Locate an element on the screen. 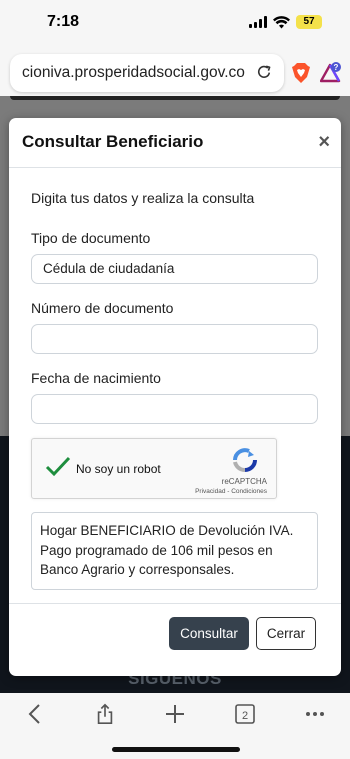  status-icons: 57 is located at coordinates (285, 22).